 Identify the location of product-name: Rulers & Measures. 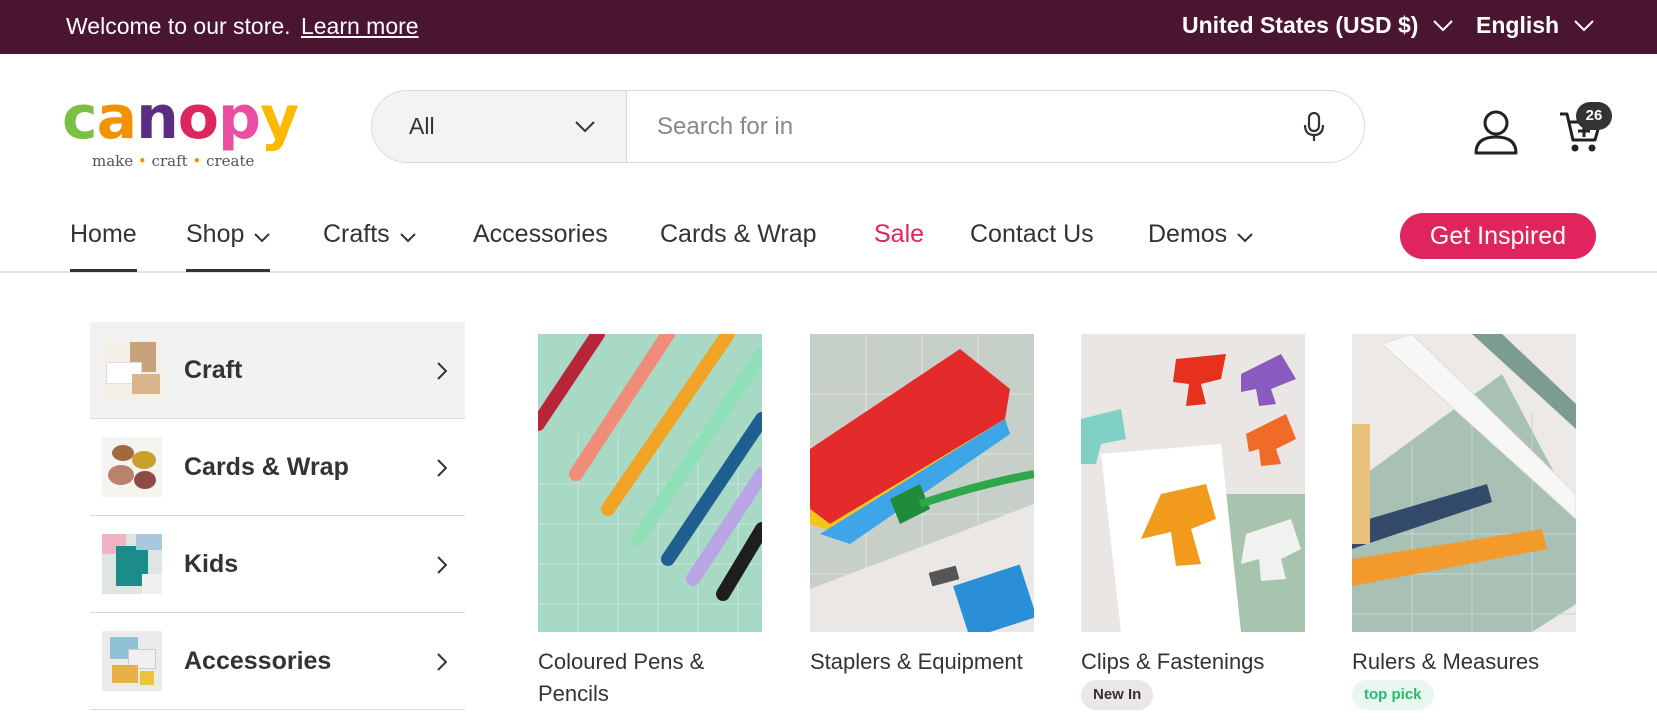
(1464, 662).